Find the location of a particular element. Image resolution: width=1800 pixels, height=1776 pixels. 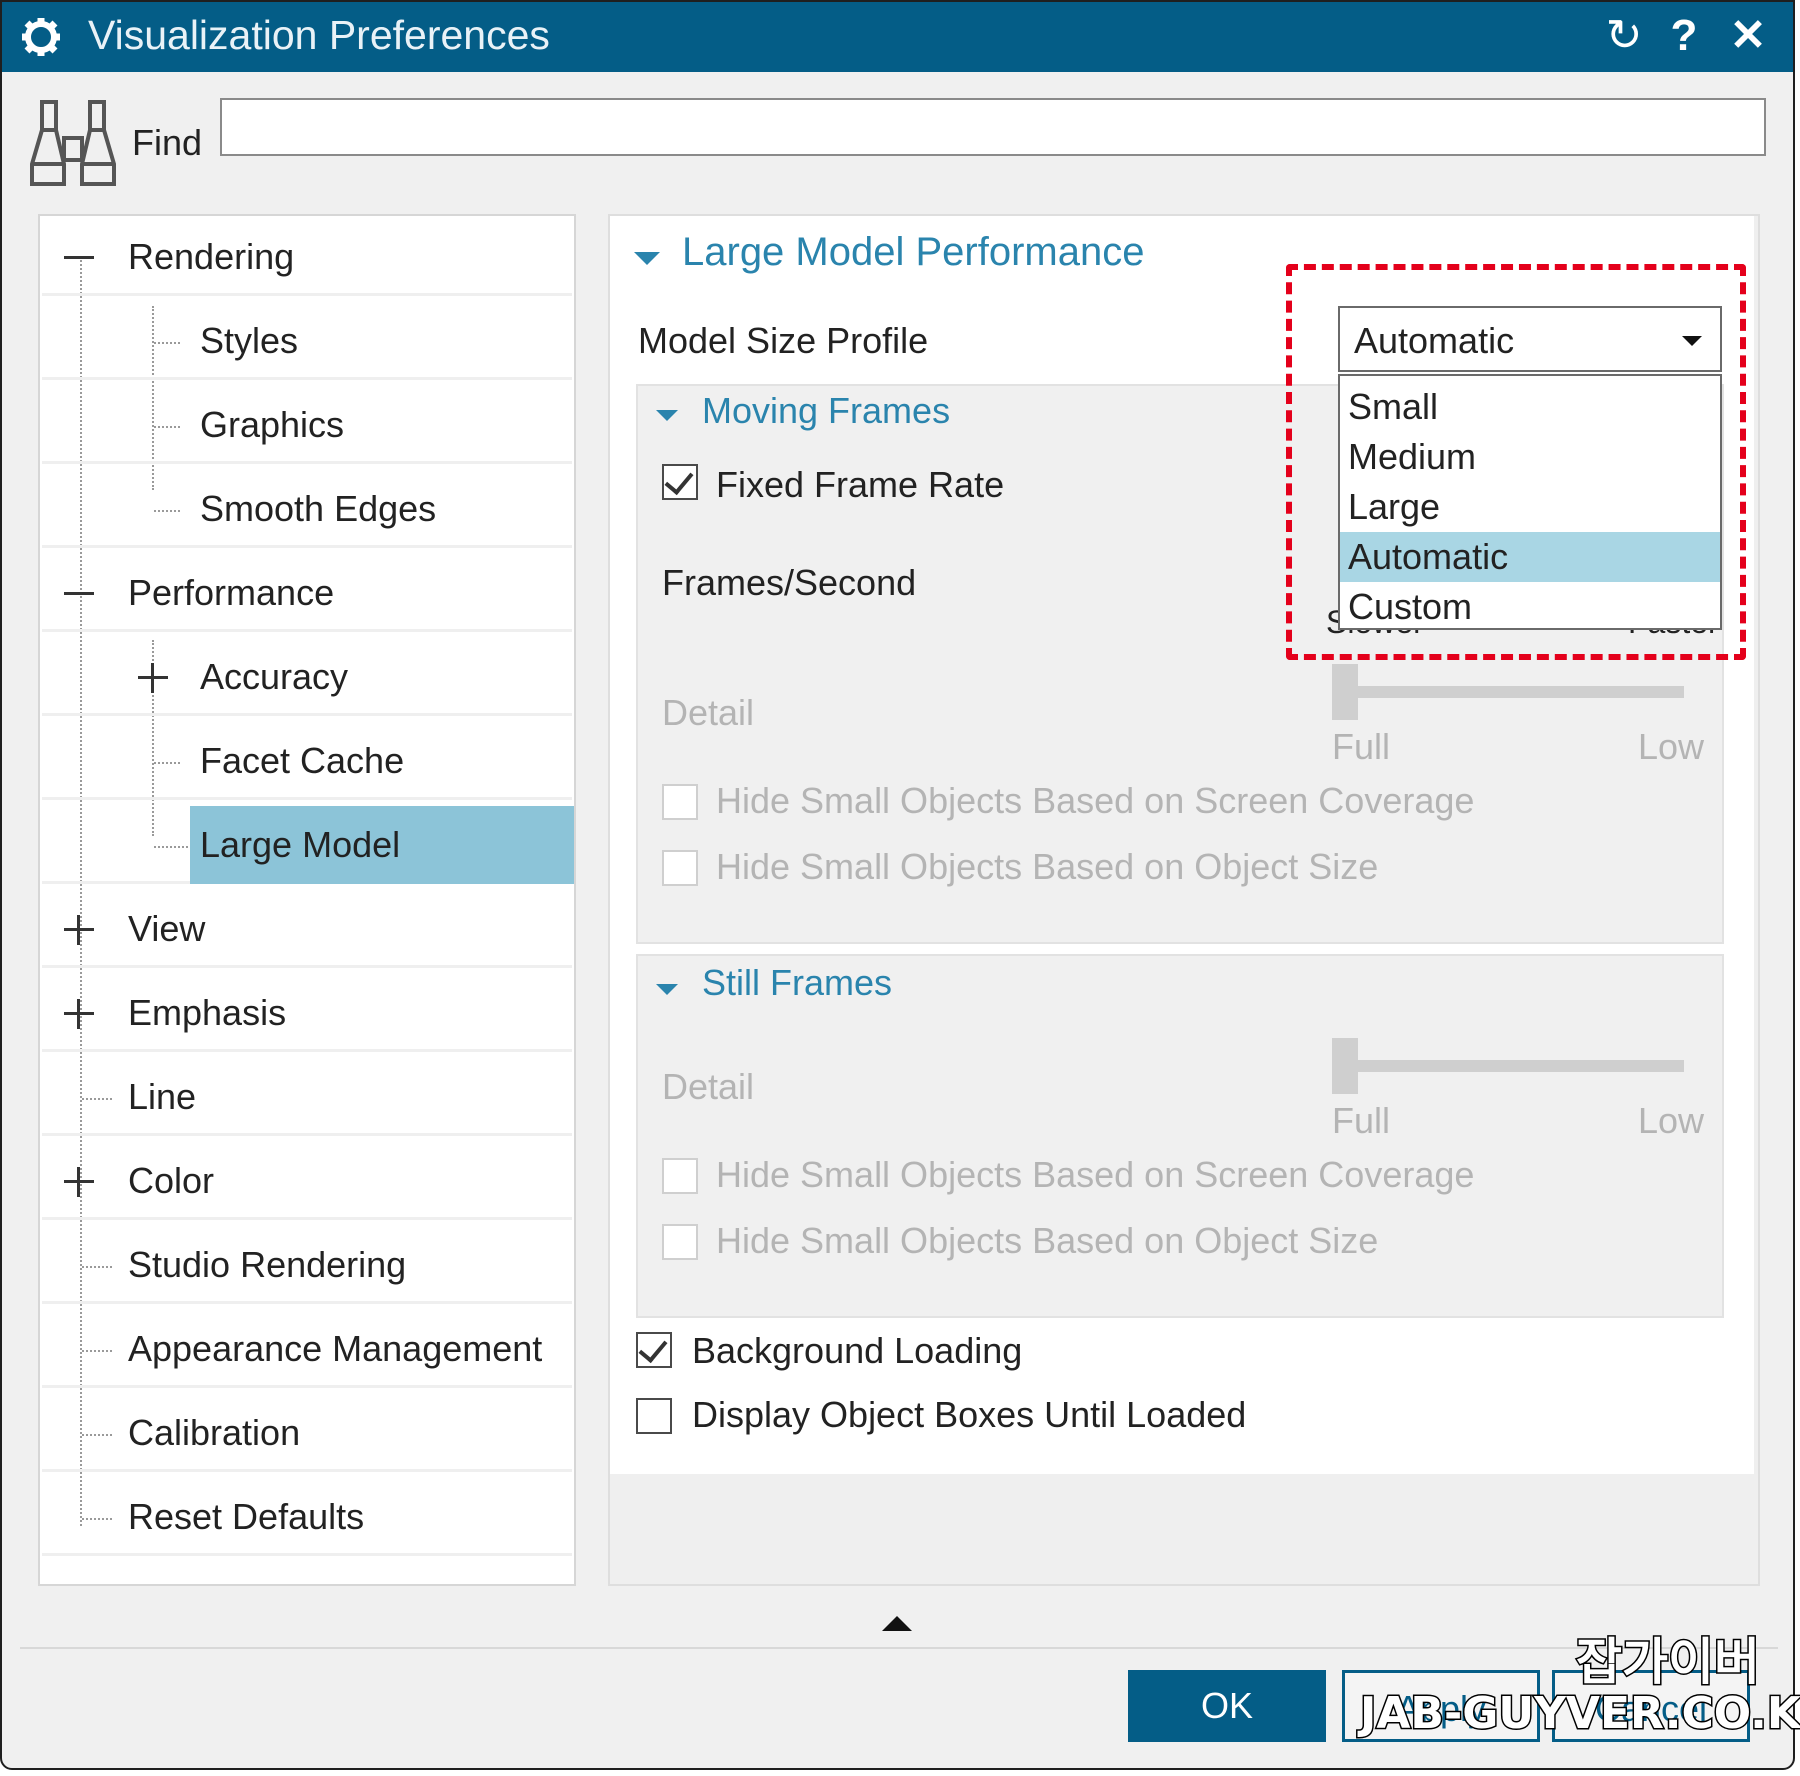

tree-item-emphasis: Emphasis is located at coordinates (307, 1013).